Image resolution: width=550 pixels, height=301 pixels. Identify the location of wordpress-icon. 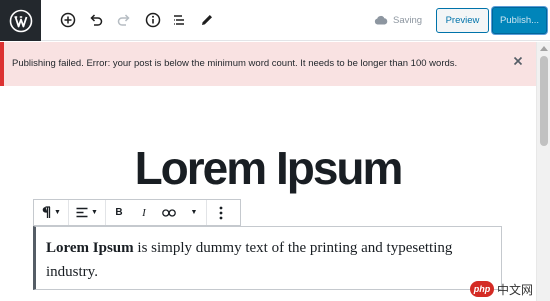
(20, 20).